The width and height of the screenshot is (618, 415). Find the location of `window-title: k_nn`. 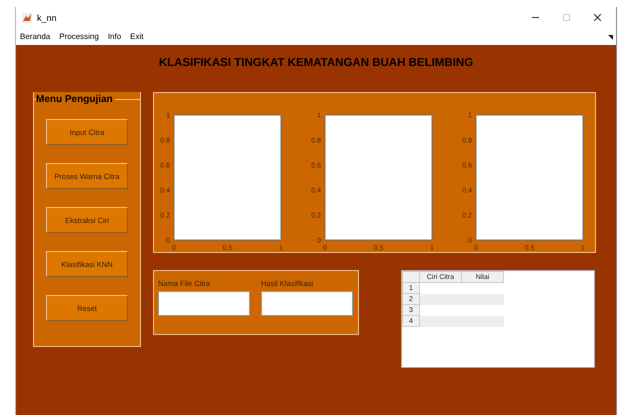

window-title: k_nn is located at coordinates (47, 17).